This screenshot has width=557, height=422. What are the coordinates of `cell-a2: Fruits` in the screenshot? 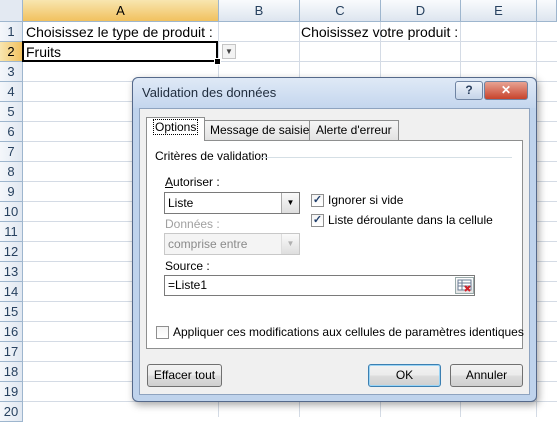 It's located at (43, 52).